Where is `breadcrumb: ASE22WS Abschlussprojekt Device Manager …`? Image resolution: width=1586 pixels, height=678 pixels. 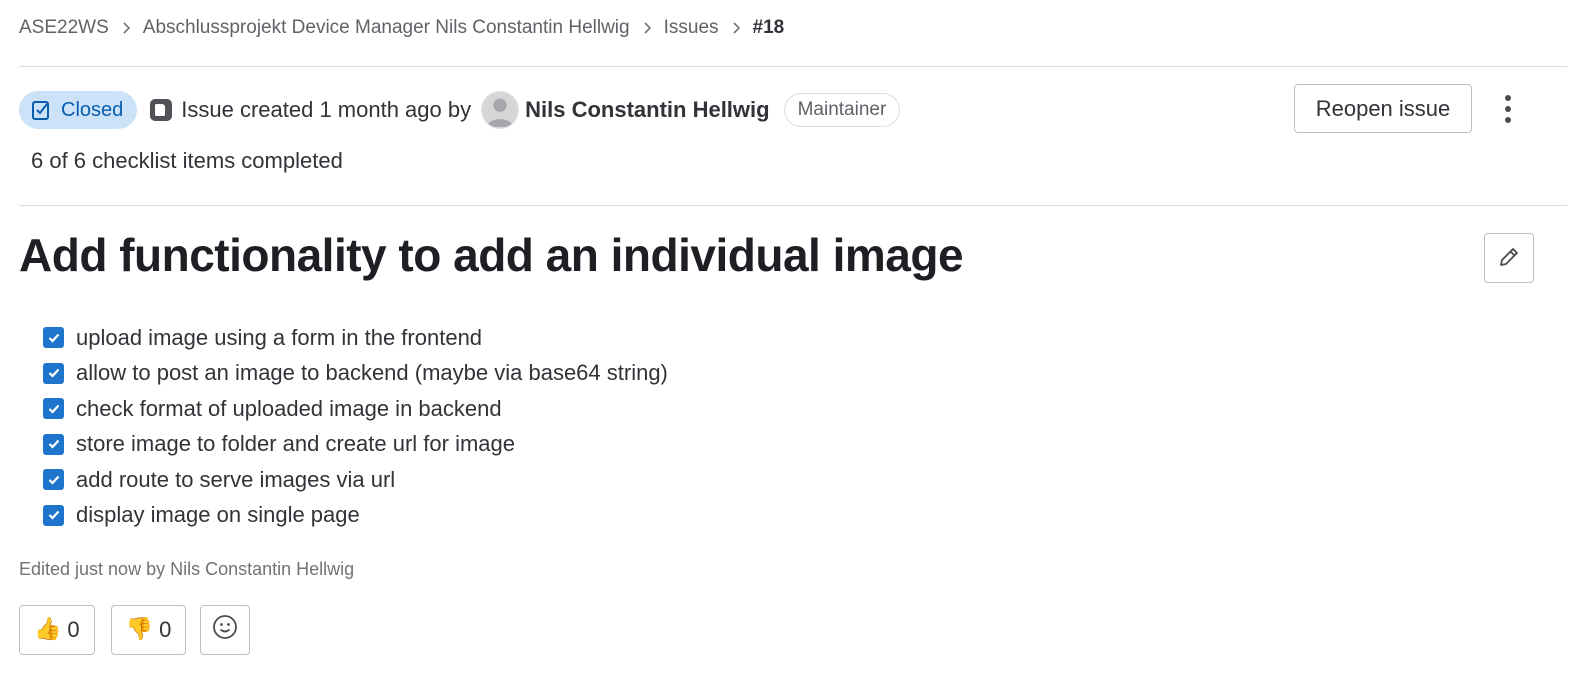
breadcrumb: ASE22WS Abschlussprojekt Device Manager … is located at coordinates (401, 28).